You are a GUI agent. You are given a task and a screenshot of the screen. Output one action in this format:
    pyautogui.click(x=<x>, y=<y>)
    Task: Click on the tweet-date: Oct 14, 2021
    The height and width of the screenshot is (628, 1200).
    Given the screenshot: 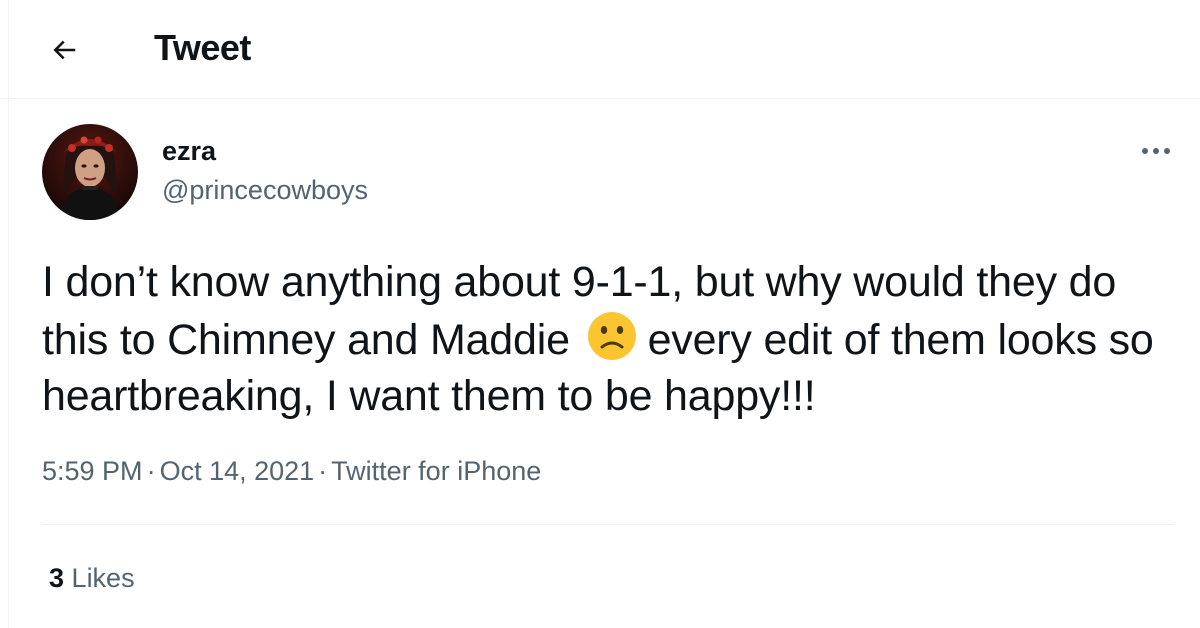 What is the action you would take?
    pyautogui.click(x=237, y=471)
    